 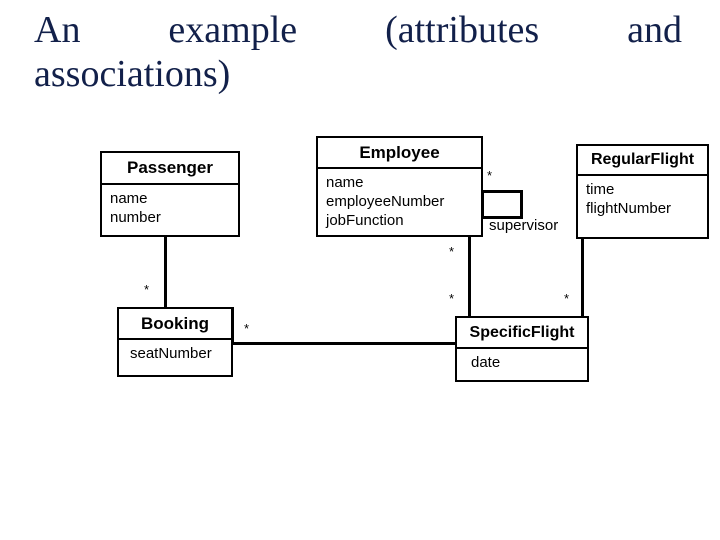 I want to click on uml-class-name-specificflight: SpecificFlight, so click(x=522, y=333).